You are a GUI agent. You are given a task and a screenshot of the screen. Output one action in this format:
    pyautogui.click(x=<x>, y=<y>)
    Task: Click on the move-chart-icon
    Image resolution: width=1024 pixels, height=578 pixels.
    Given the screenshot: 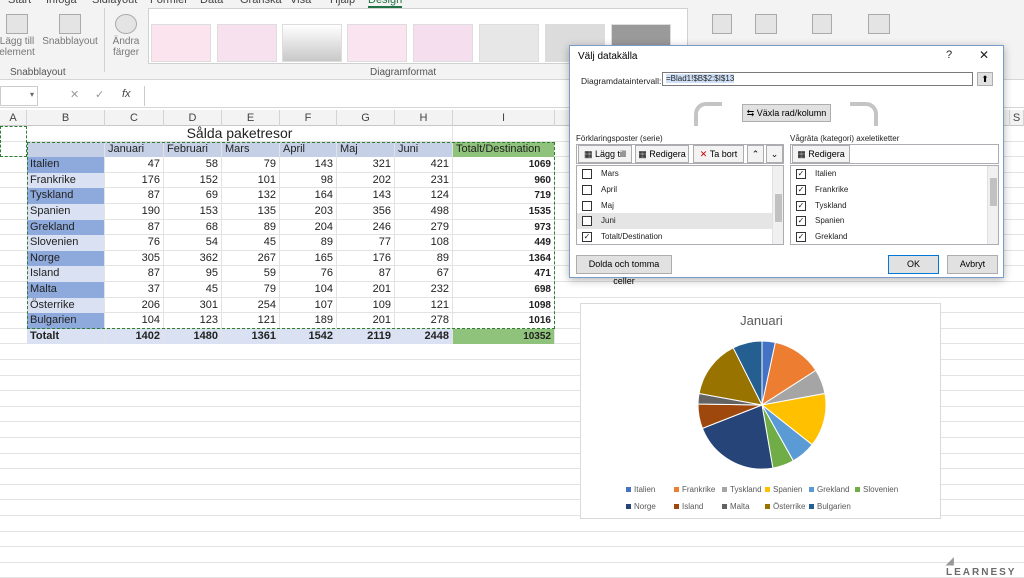 What is the action you would take?
    pyautogui.click(x=879, y=24)
    